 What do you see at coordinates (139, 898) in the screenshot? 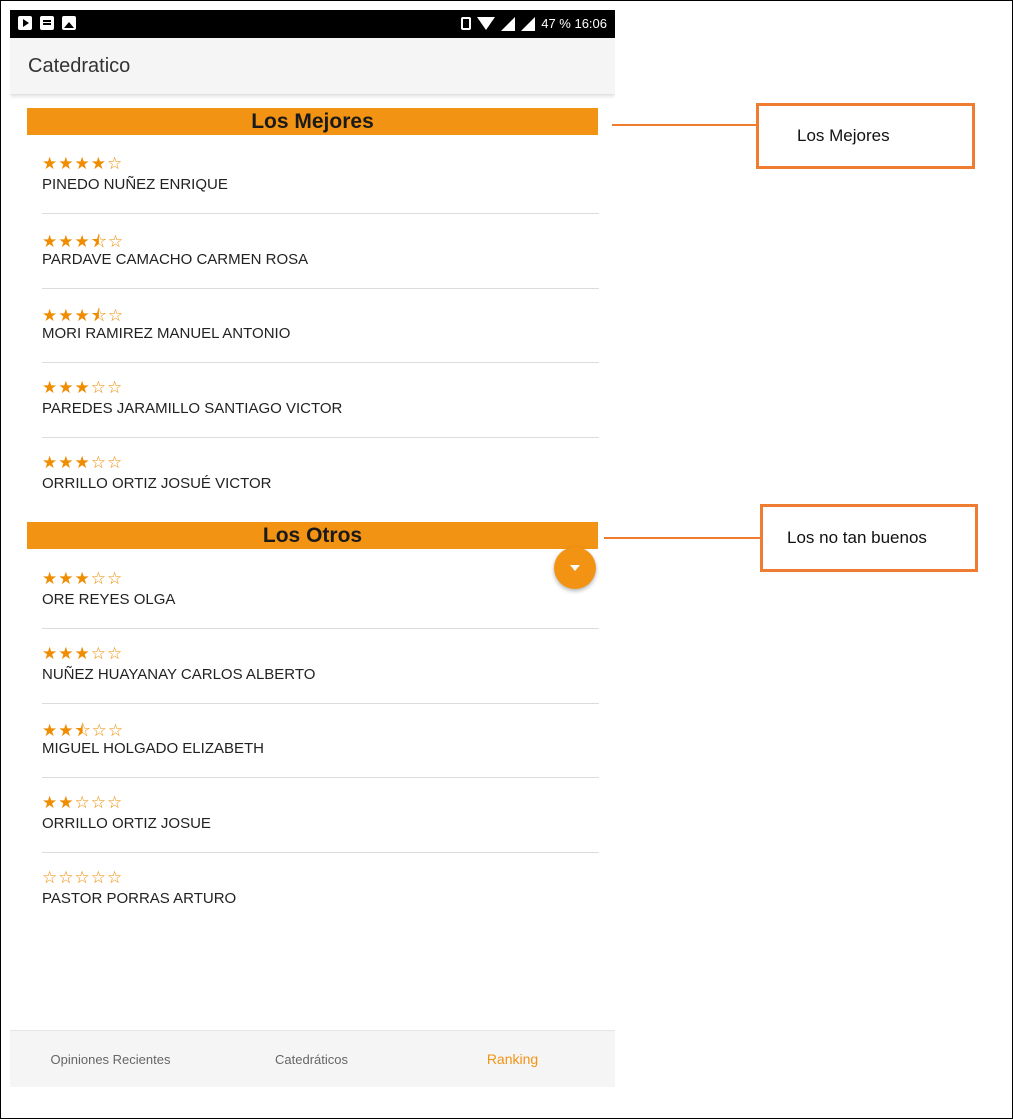
I see `professor-name: PASTOR PORRAS ARTURO` at bounding box center [139, 898].